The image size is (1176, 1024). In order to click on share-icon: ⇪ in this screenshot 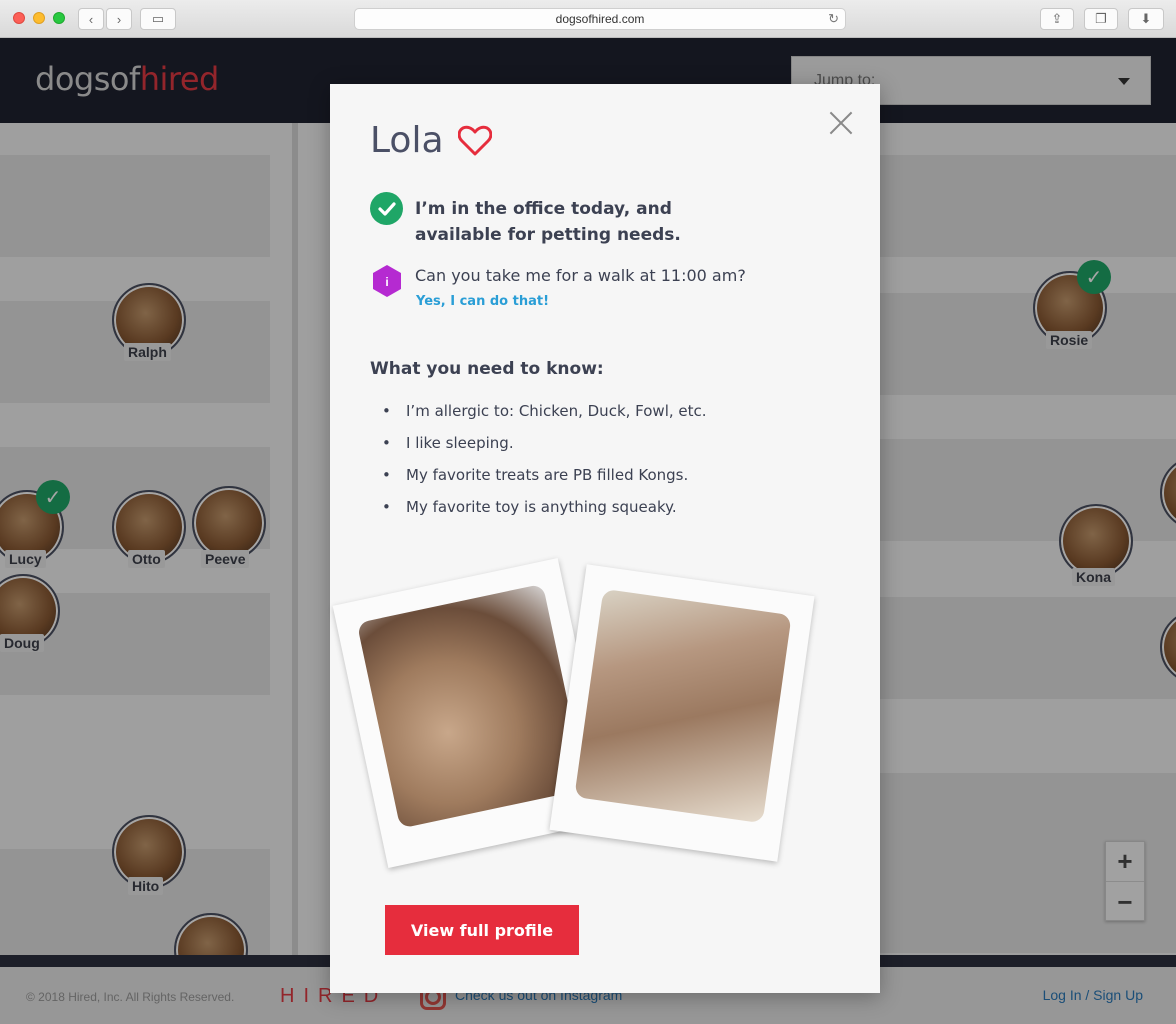, I will do `click(1057, 18)`.